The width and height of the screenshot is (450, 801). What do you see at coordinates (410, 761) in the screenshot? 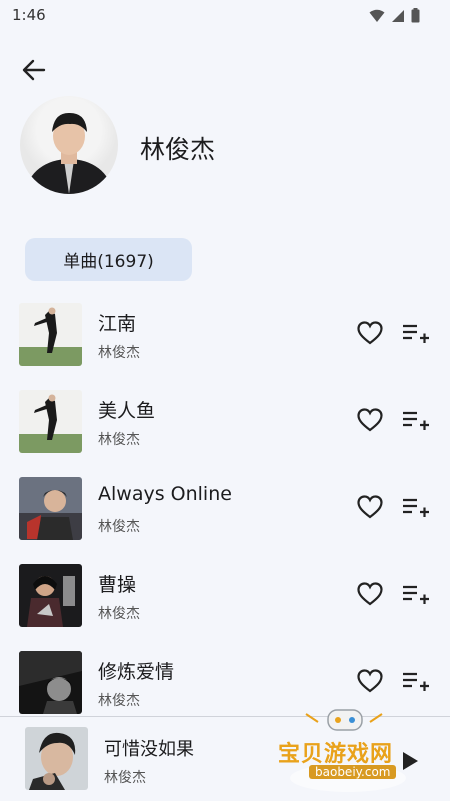
I see `play-icon` at bounding box center [410, 761].